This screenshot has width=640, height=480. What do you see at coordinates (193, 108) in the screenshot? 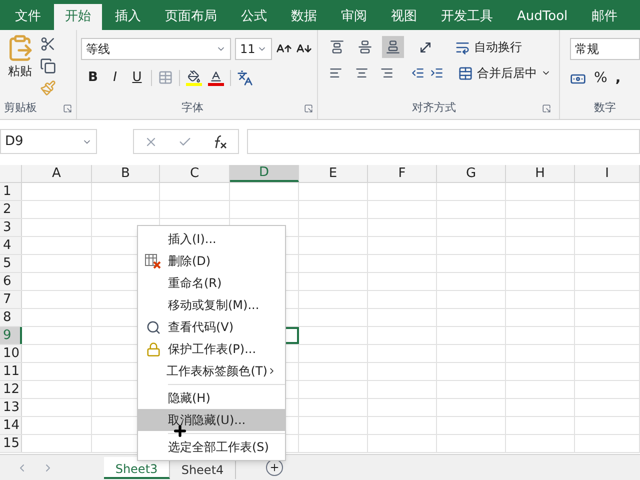
I see `group-label: 字体` at bounding box center [193, 108].